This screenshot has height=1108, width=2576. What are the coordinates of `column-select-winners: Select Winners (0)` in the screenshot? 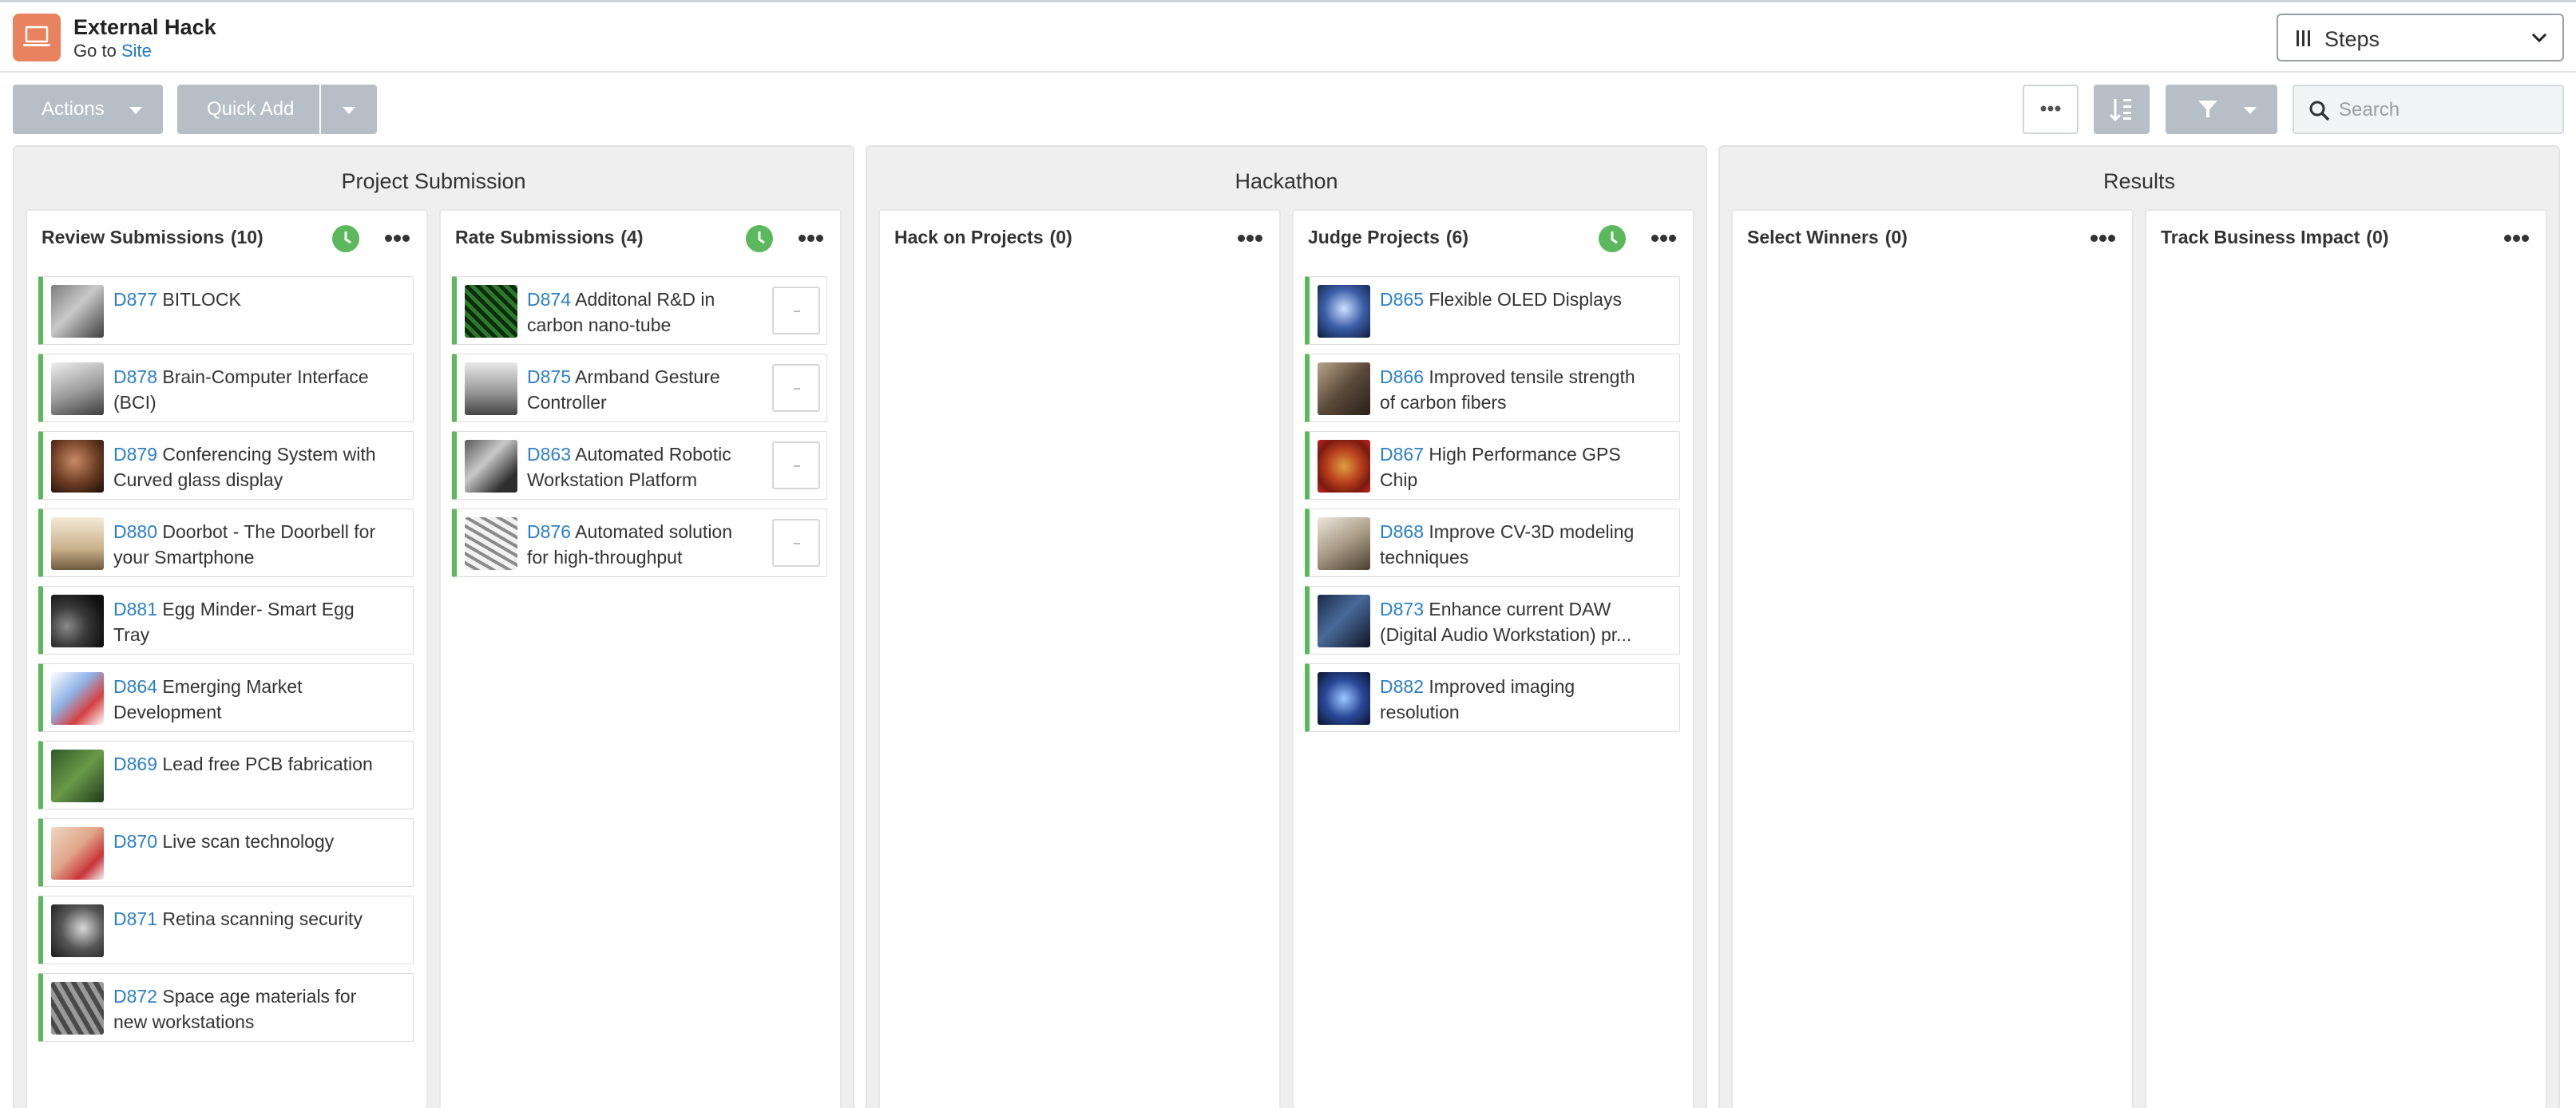 It's located at (1932, 658).